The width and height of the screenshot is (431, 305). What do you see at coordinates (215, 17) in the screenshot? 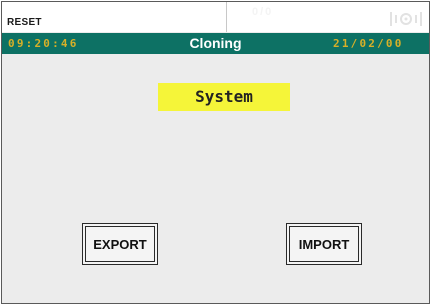
I see `status-strip: RESET 0/0` at bounding box center [215, 17].